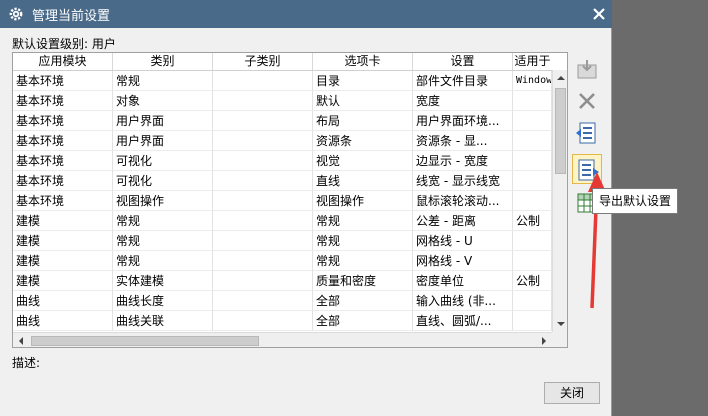 This screenshot has width=708, height=416. Describe the element at coordinates (263, 61) in the screenshot. I see `column-header: 子类别` at that location.